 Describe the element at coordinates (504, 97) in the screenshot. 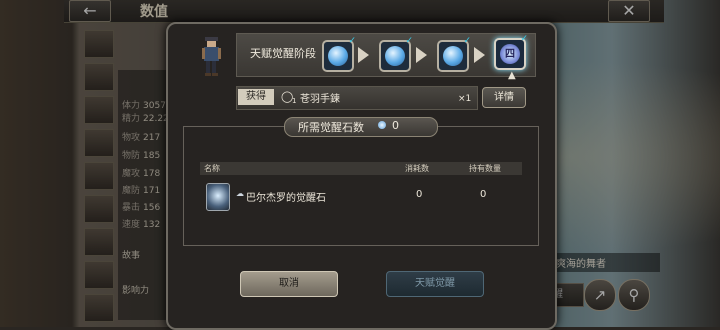

I see `detail-button: 详情` at that location.